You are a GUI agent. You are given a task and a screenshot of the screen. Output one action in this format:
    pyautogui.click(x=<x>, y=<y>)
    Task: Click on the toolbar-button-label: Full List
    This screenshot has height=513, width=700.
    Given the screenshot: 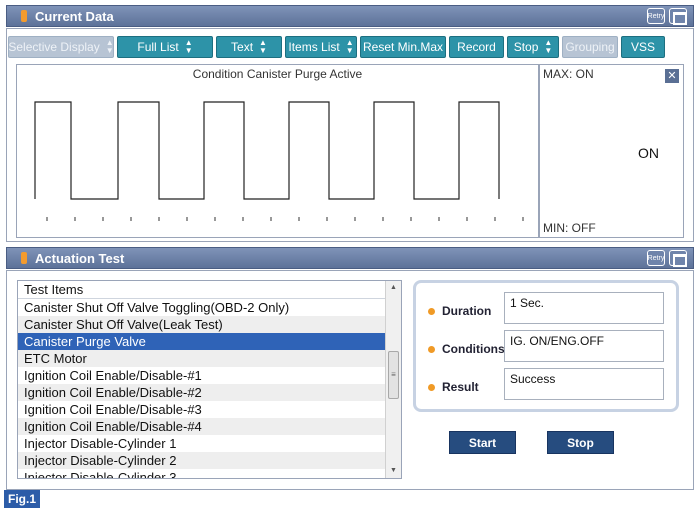 What is the action you would take?
    pyautogui.click(x=158, y=47)
    